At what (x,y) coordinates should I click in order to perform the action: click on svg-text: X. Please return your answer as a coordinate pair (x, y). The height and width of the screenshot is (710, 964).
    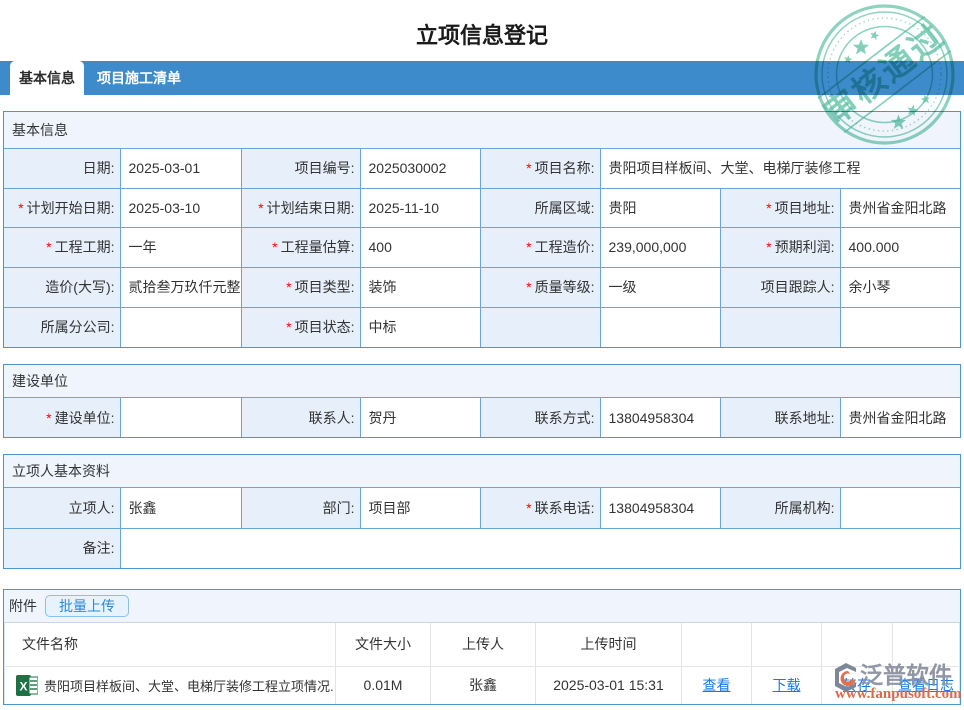
    Looking at the image, I should click on (23, 686).